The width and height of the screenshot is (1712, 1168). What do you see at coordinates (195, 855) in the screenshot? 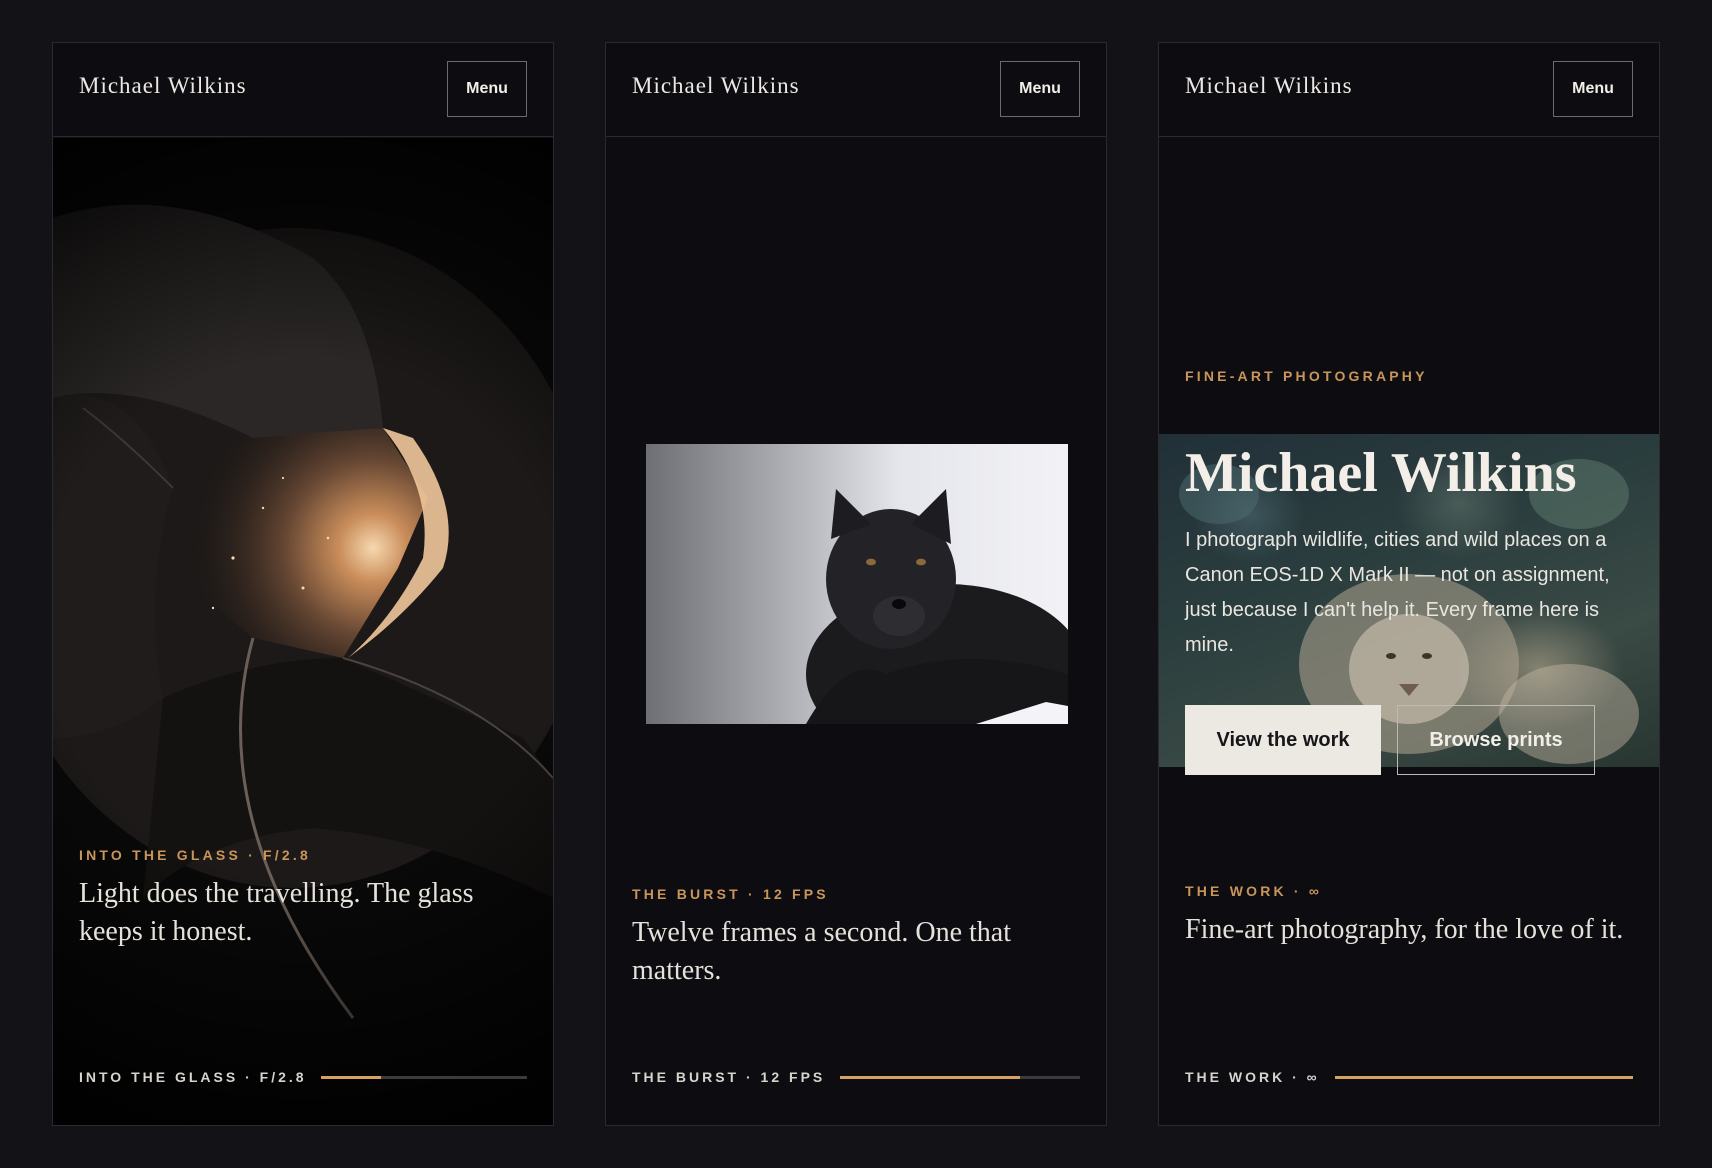
I see `section-kicker: INTO THE GLASS · F/2.8` at bounding box center [195, 855].